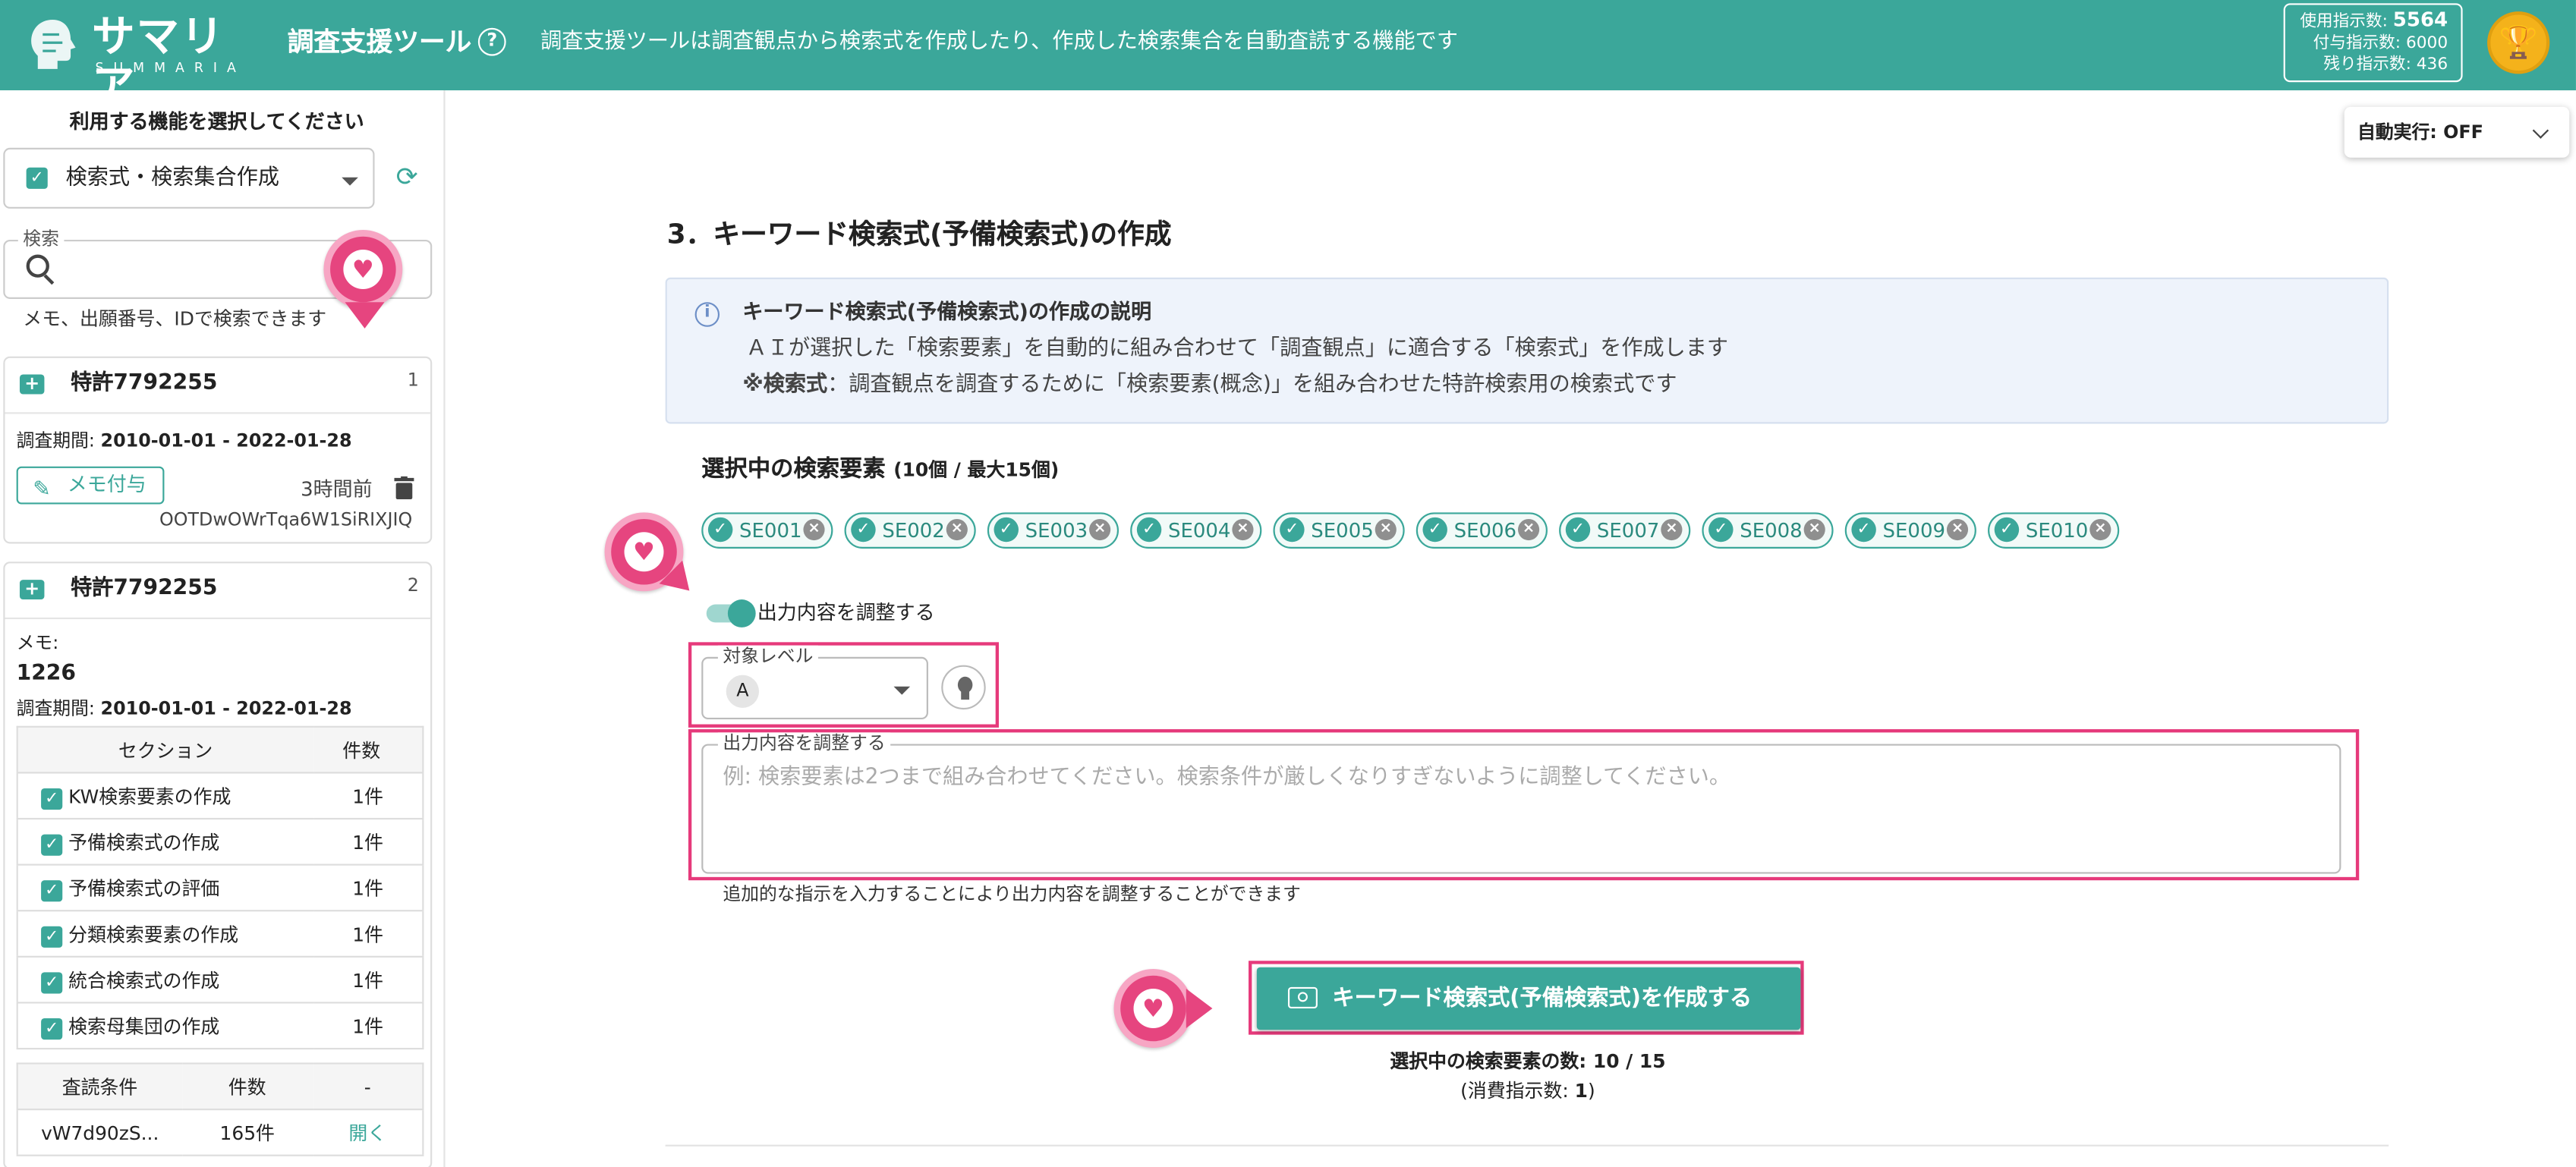 Image resolution: width=2576 pixels, height=1167 pixels. Describe the element at coordinates (46, 674) in the screenshot. I see `memo-value: 1226` at that location.